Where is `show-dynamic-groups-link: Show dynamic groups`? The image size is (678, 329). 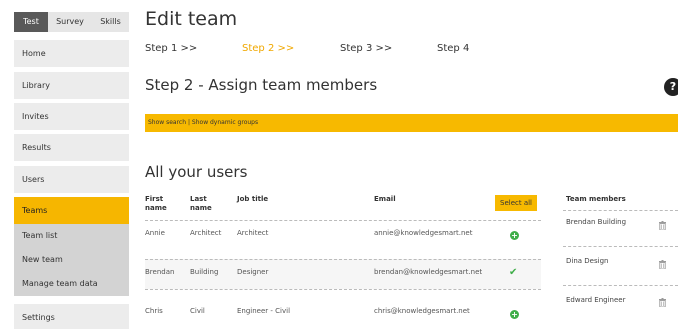
show-dynamic-groups-link: Show dynamic groups is located at coordinates (225, 122).